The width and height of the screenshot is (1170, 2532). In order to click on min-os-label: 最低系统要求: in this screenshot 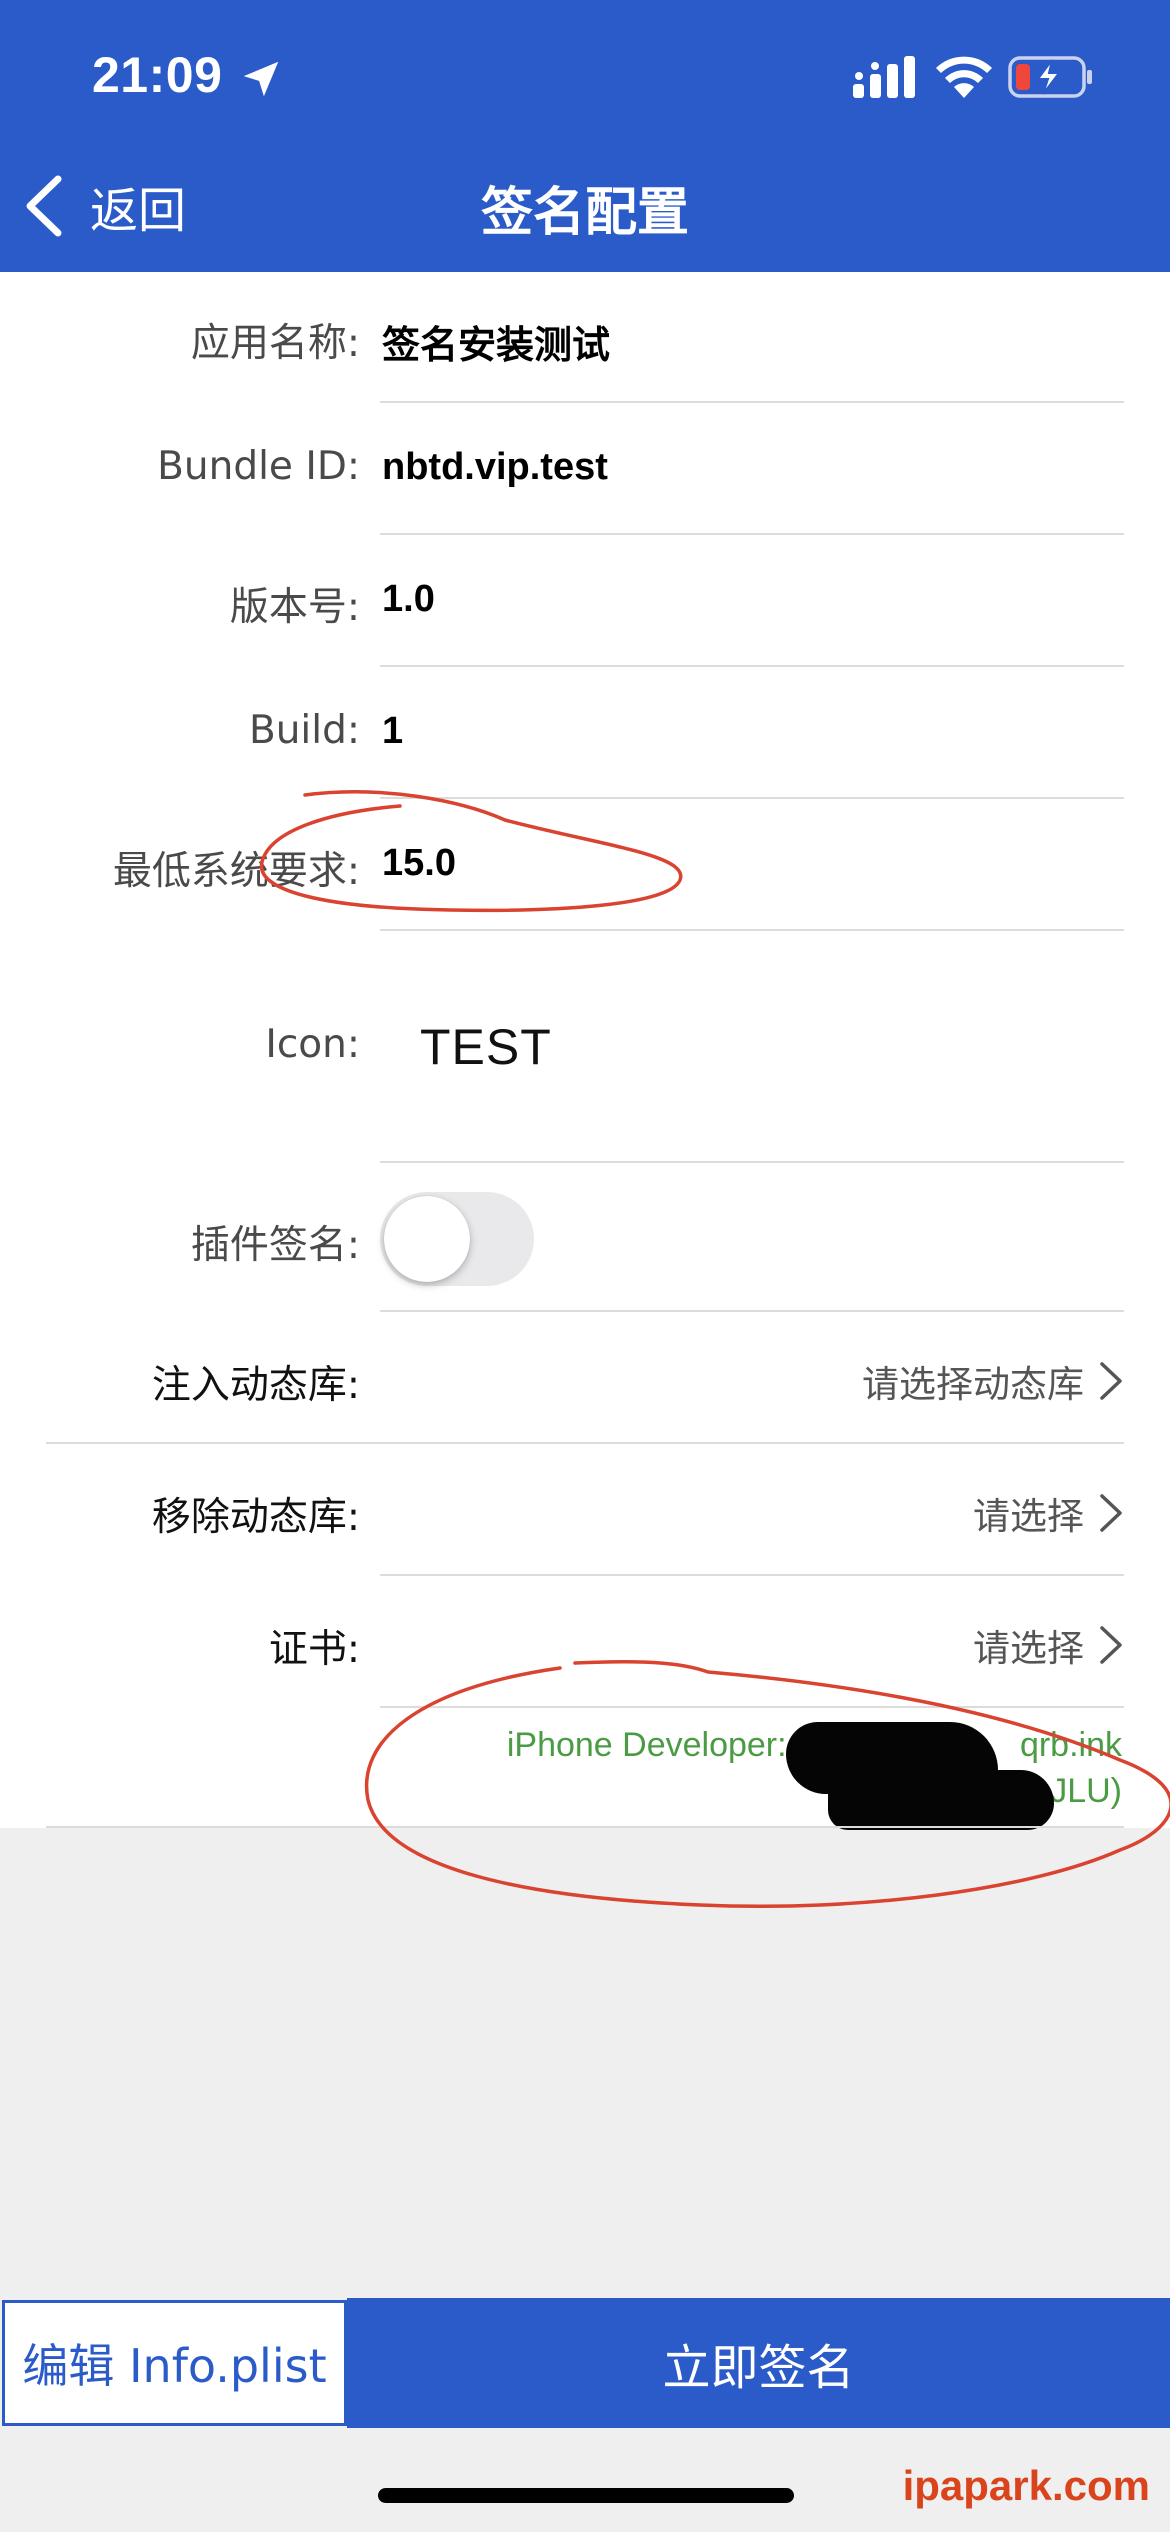, I will do `click(236, 871)`.